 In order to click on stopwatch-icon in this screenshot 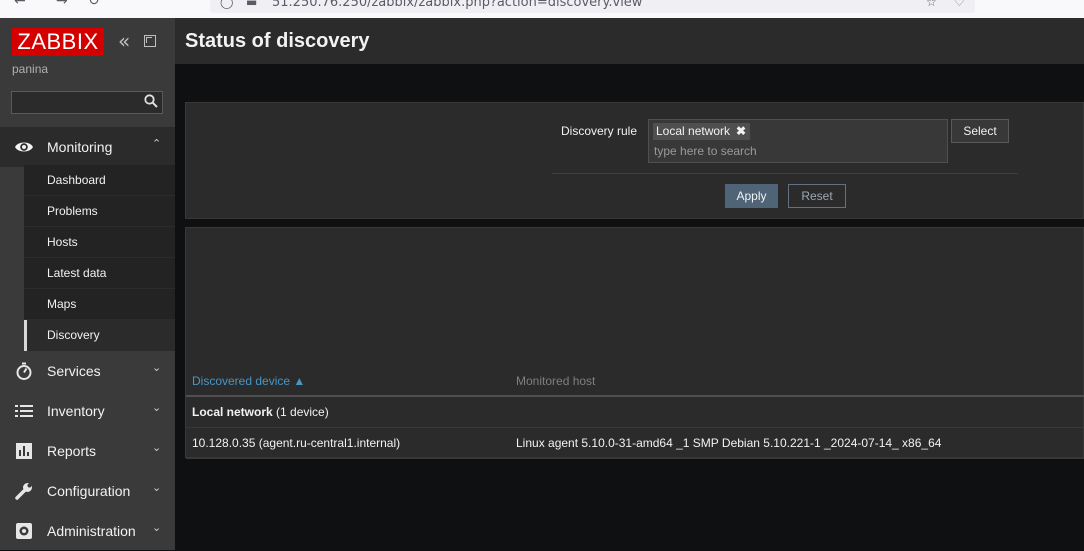, I will do `click(24, 371)`.